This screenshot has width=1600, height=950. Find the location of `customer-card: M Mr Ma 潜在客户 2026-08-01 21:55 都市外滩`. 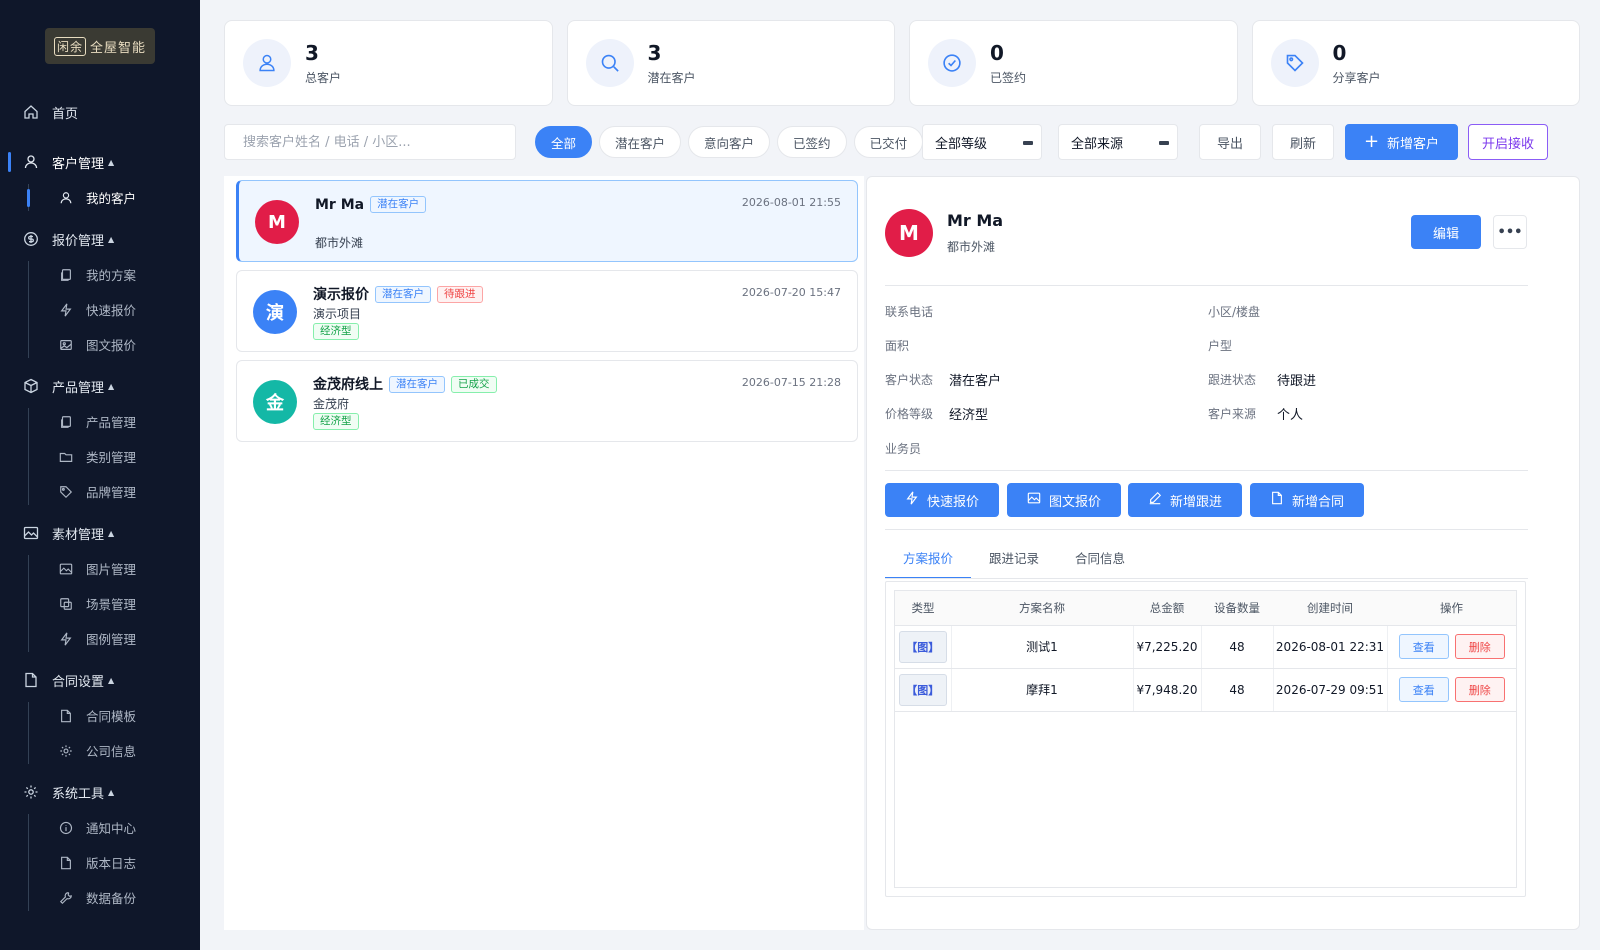

customer-card: M Mr Ma 潜在客户 2026-08-01 21:55 都市外滩 is located at coordinates (547, 221).